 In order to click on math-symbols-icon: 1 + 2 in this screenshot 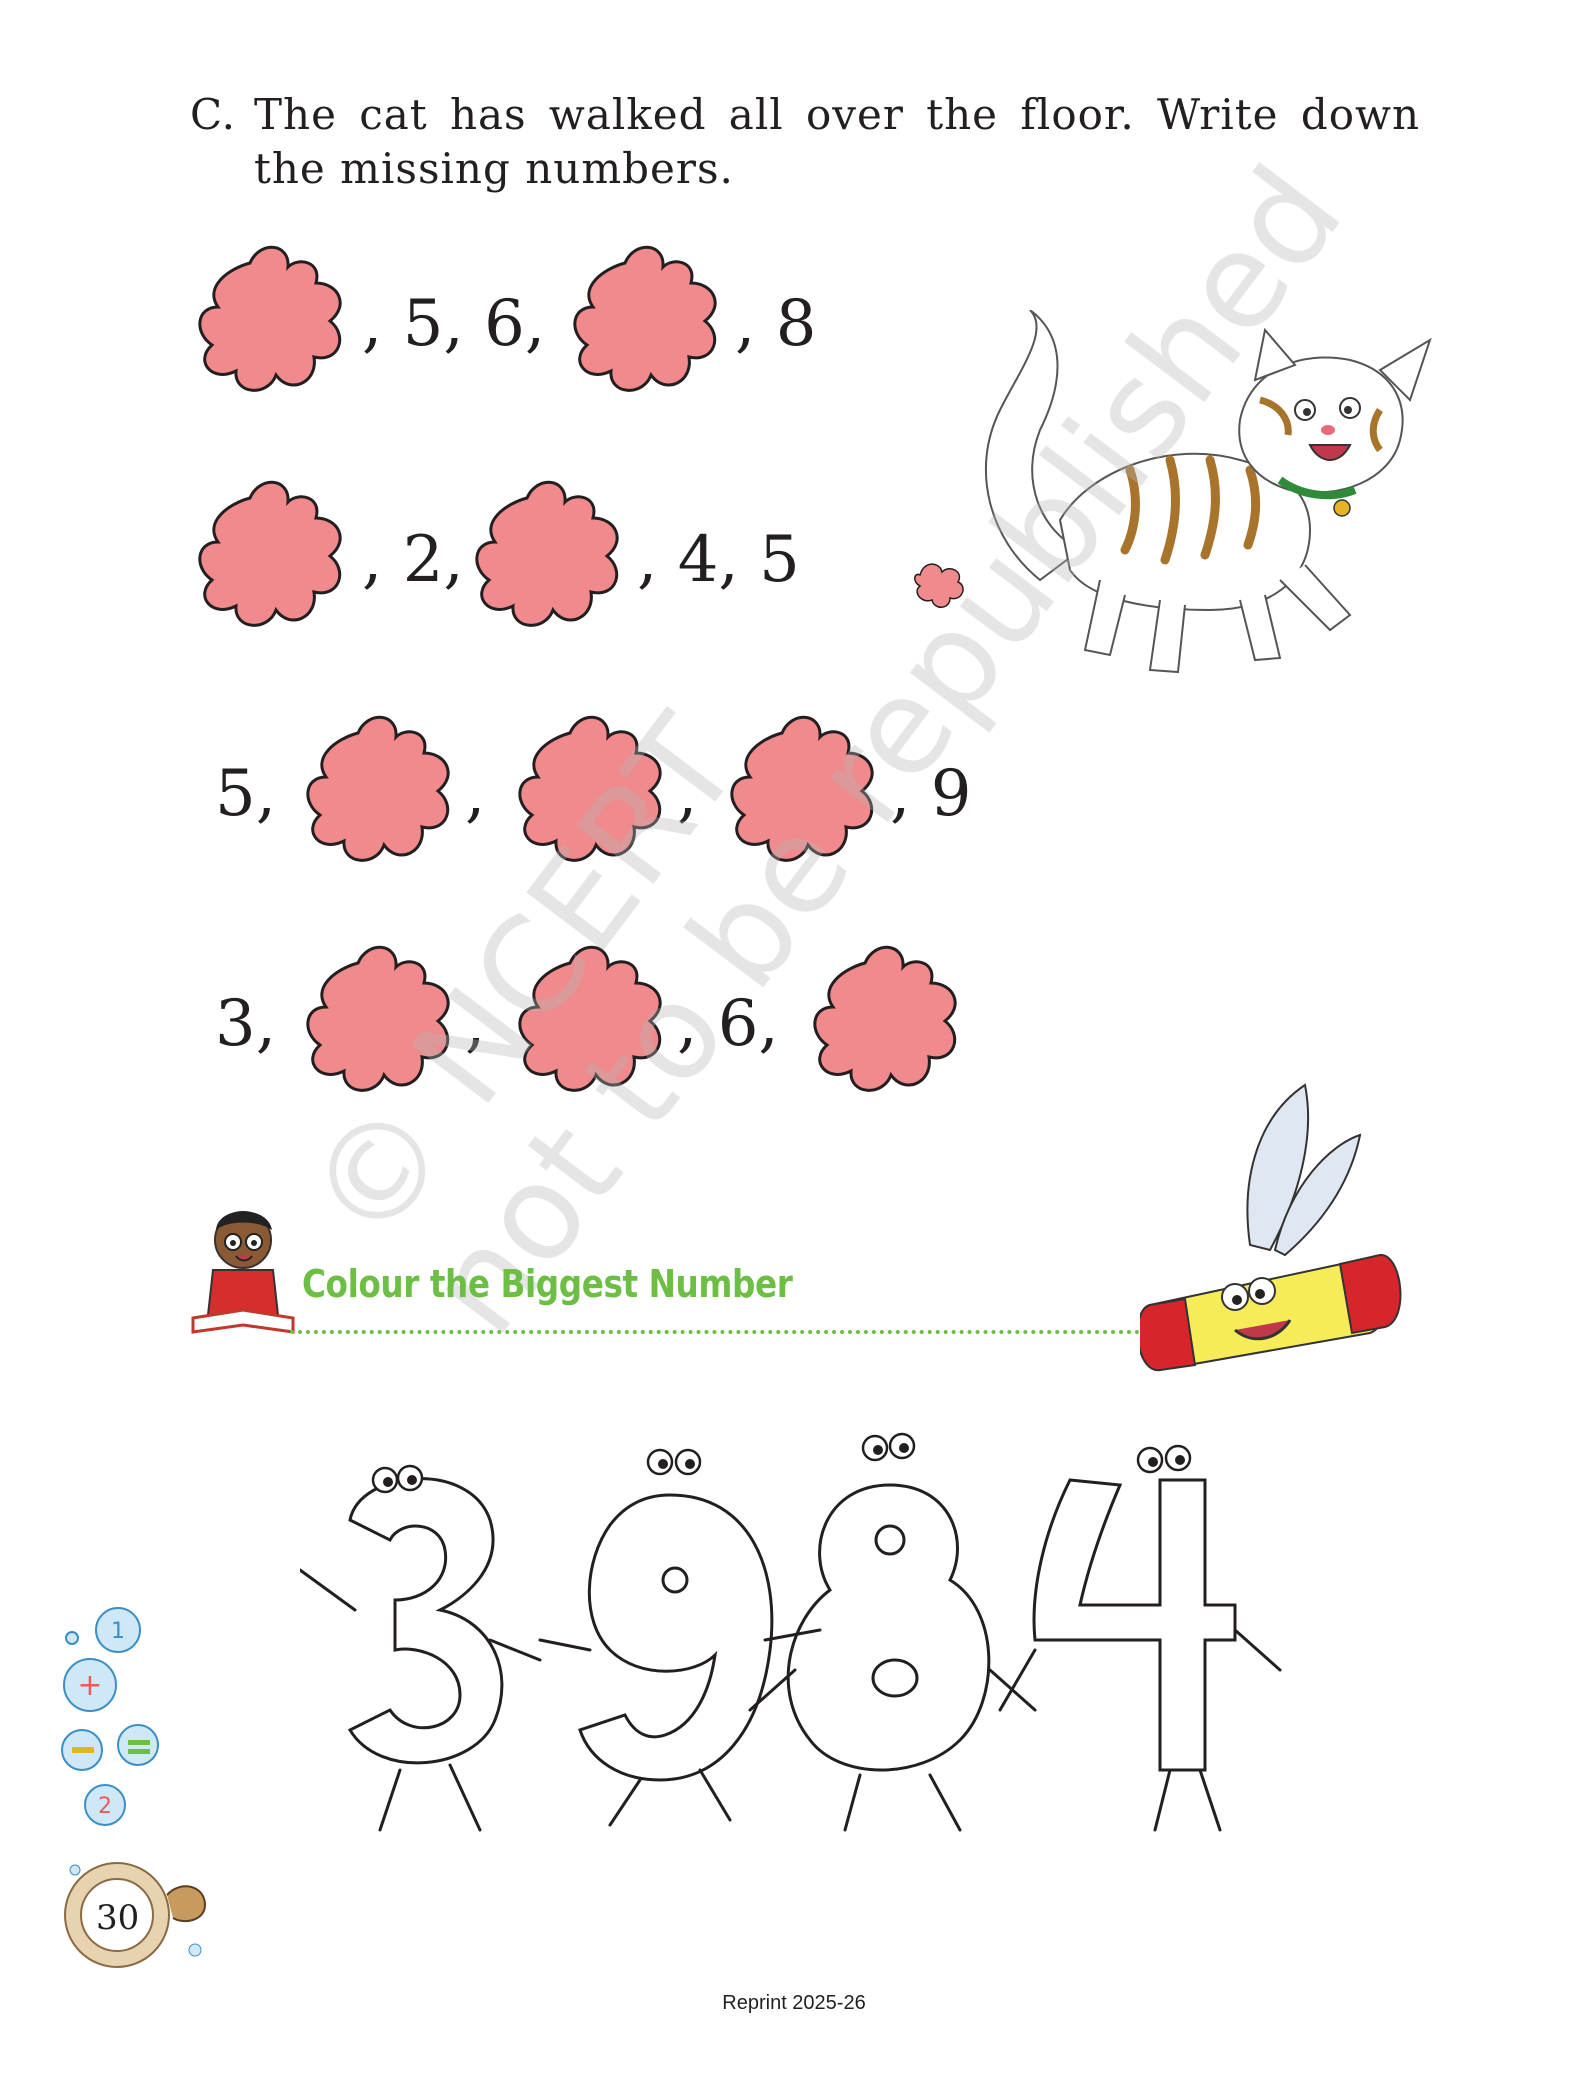, I will do `click(120, 1720)`.